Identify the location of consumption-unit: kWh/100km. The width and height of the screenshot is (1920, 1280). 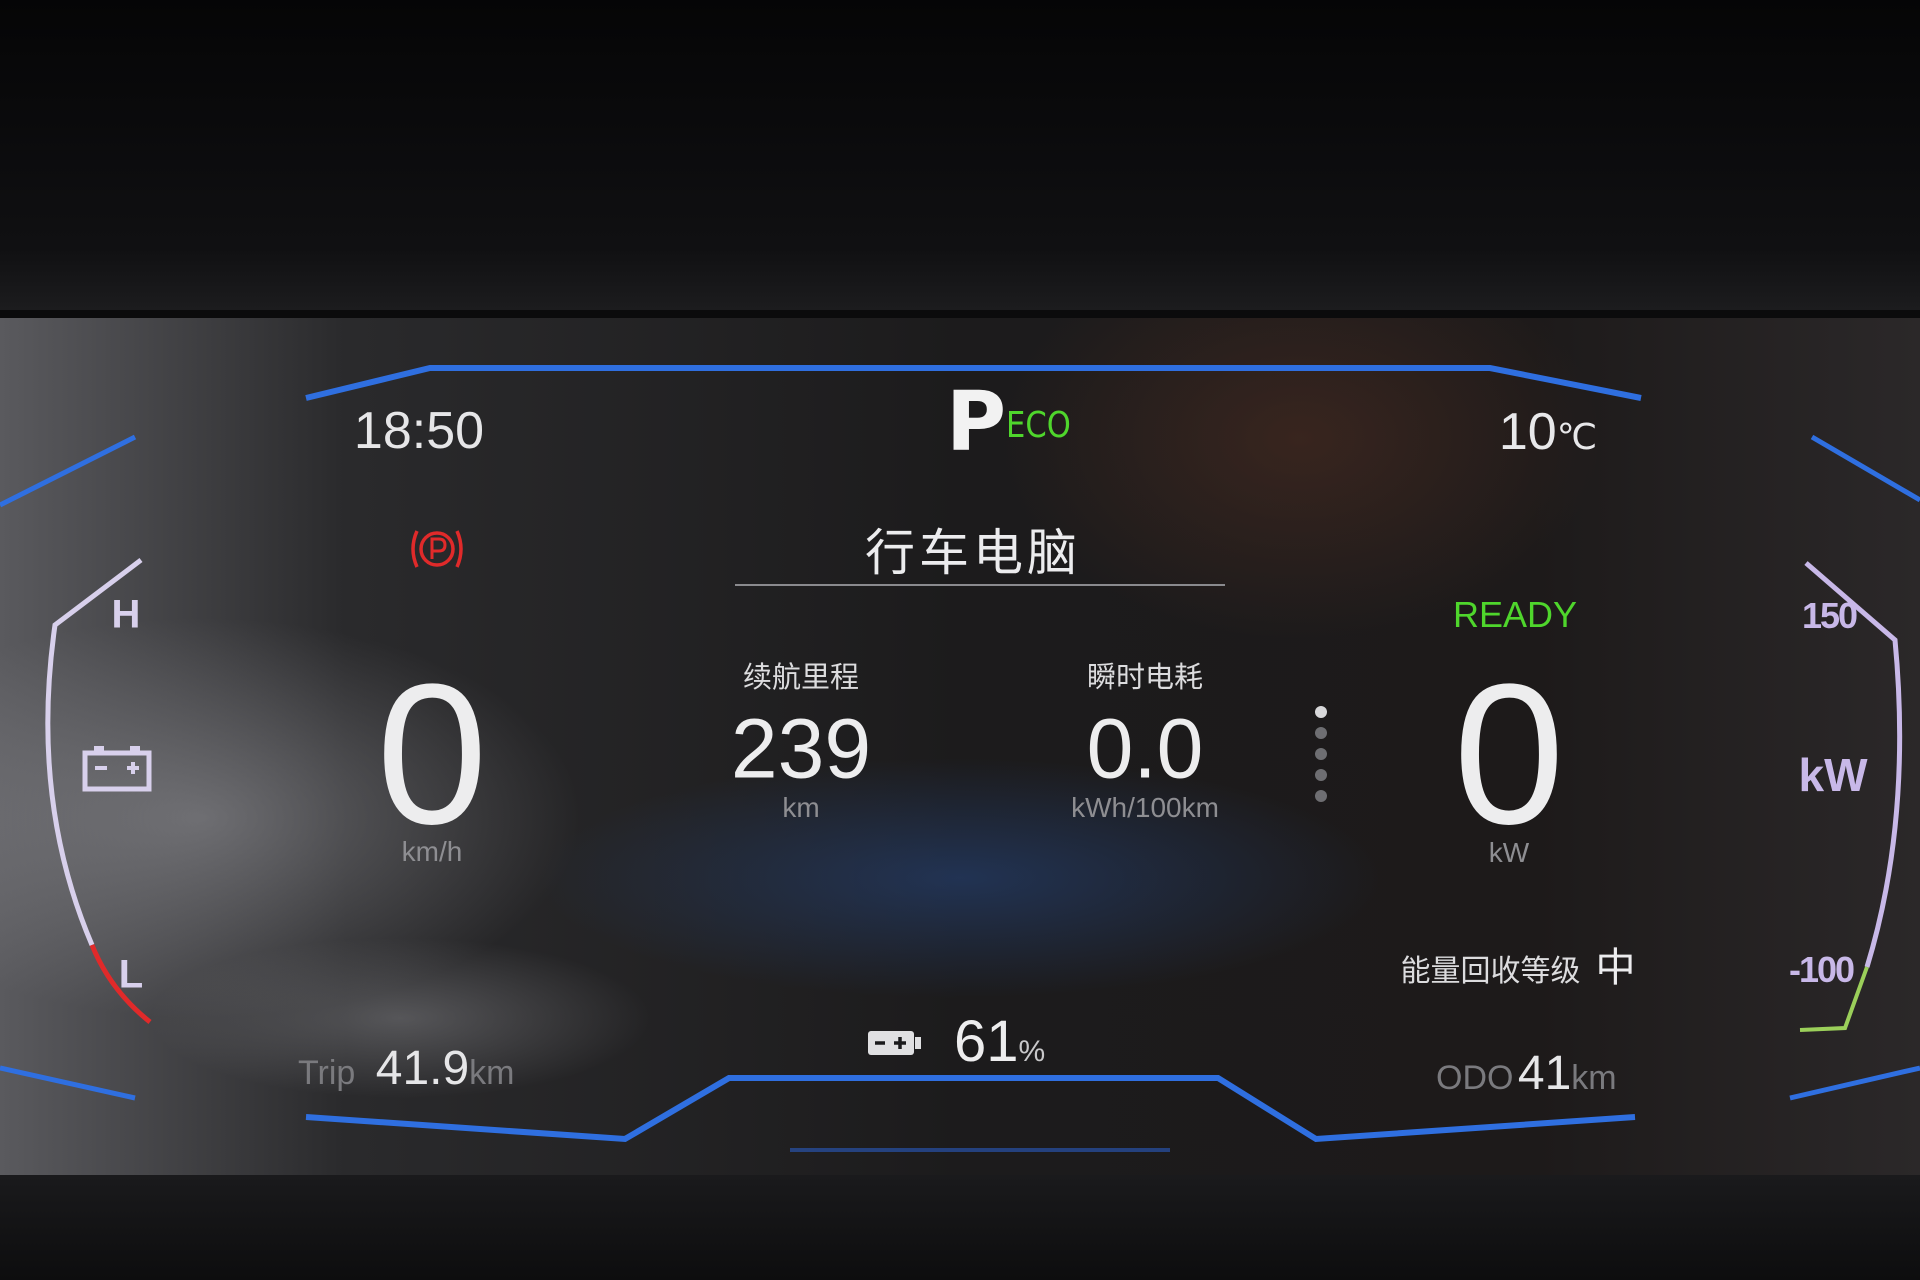
(1145, 807).